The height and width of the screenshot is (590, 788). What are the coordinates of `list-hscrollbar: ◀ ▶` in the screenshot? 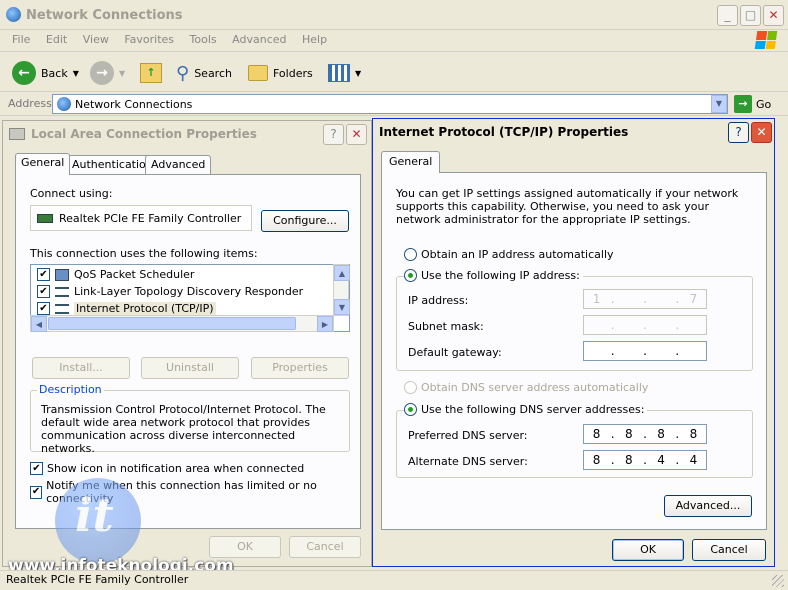 It's located at (182, 323).